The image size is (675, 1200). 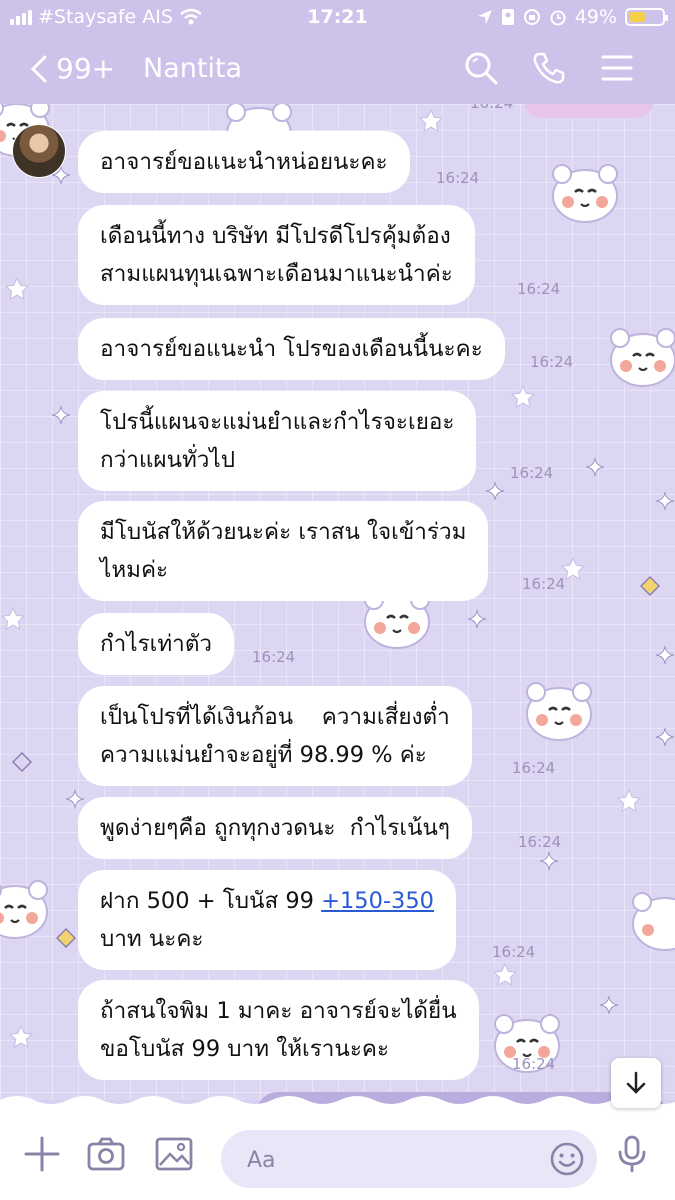 I want to click on avatar, so click(x=39, y=151).